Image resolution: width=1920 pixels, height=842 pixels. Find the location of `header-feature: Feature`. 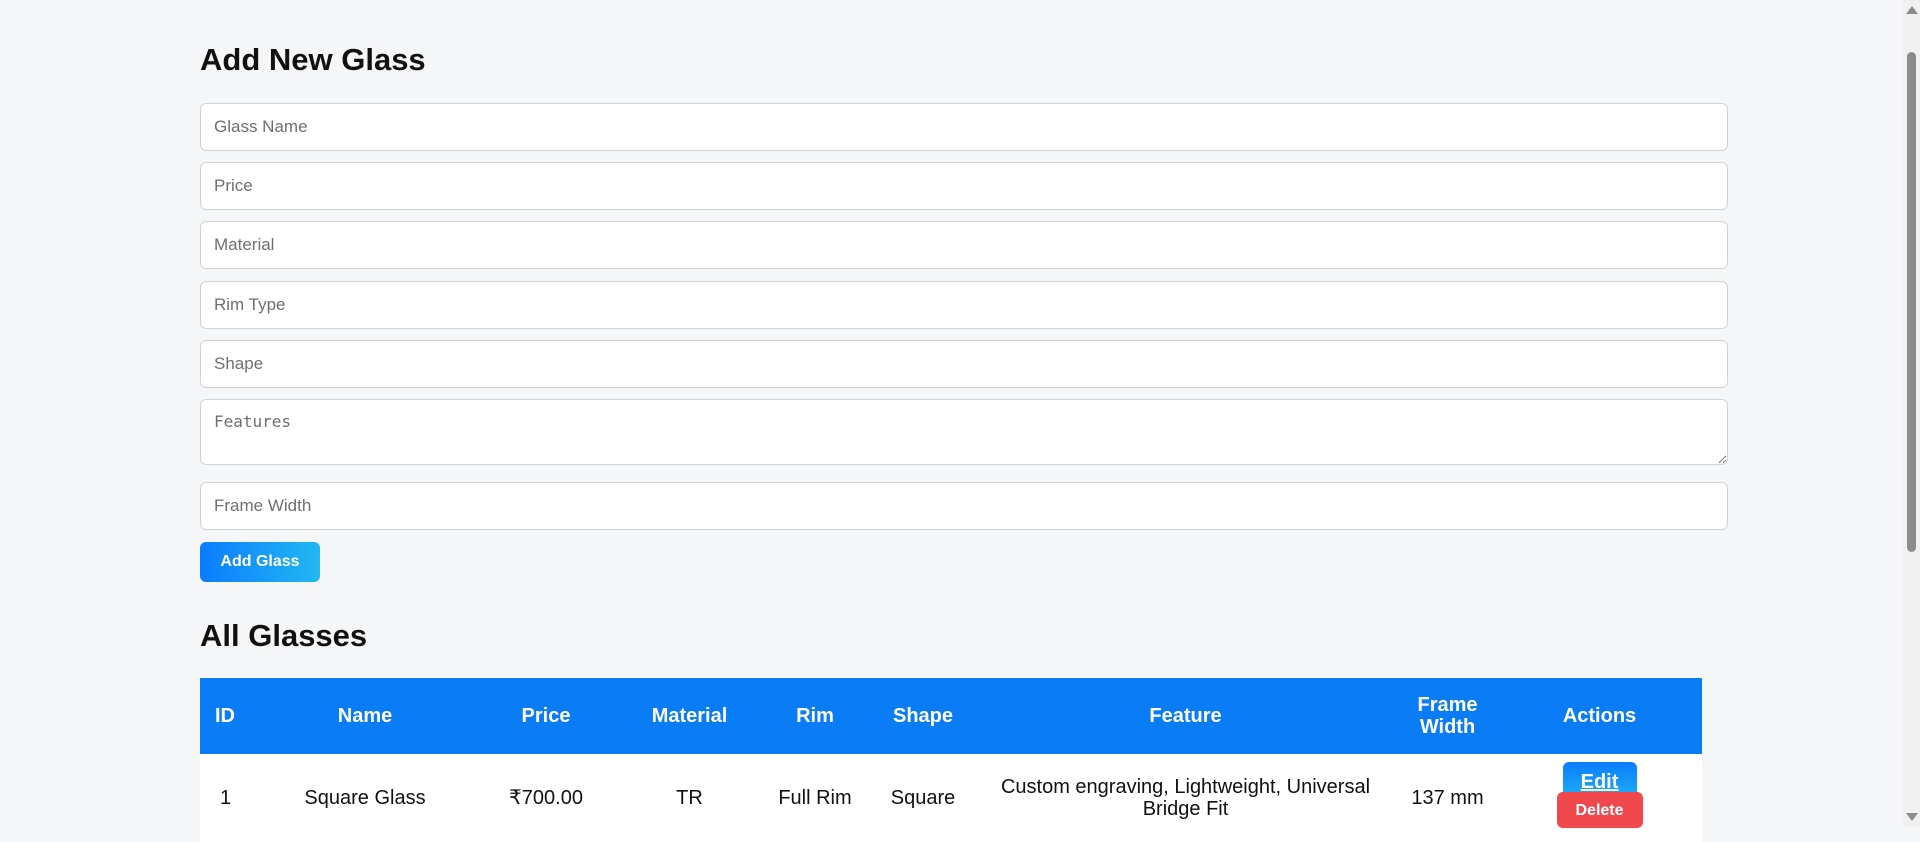

header-feature: Feature is located at coordinates (1185, 716).